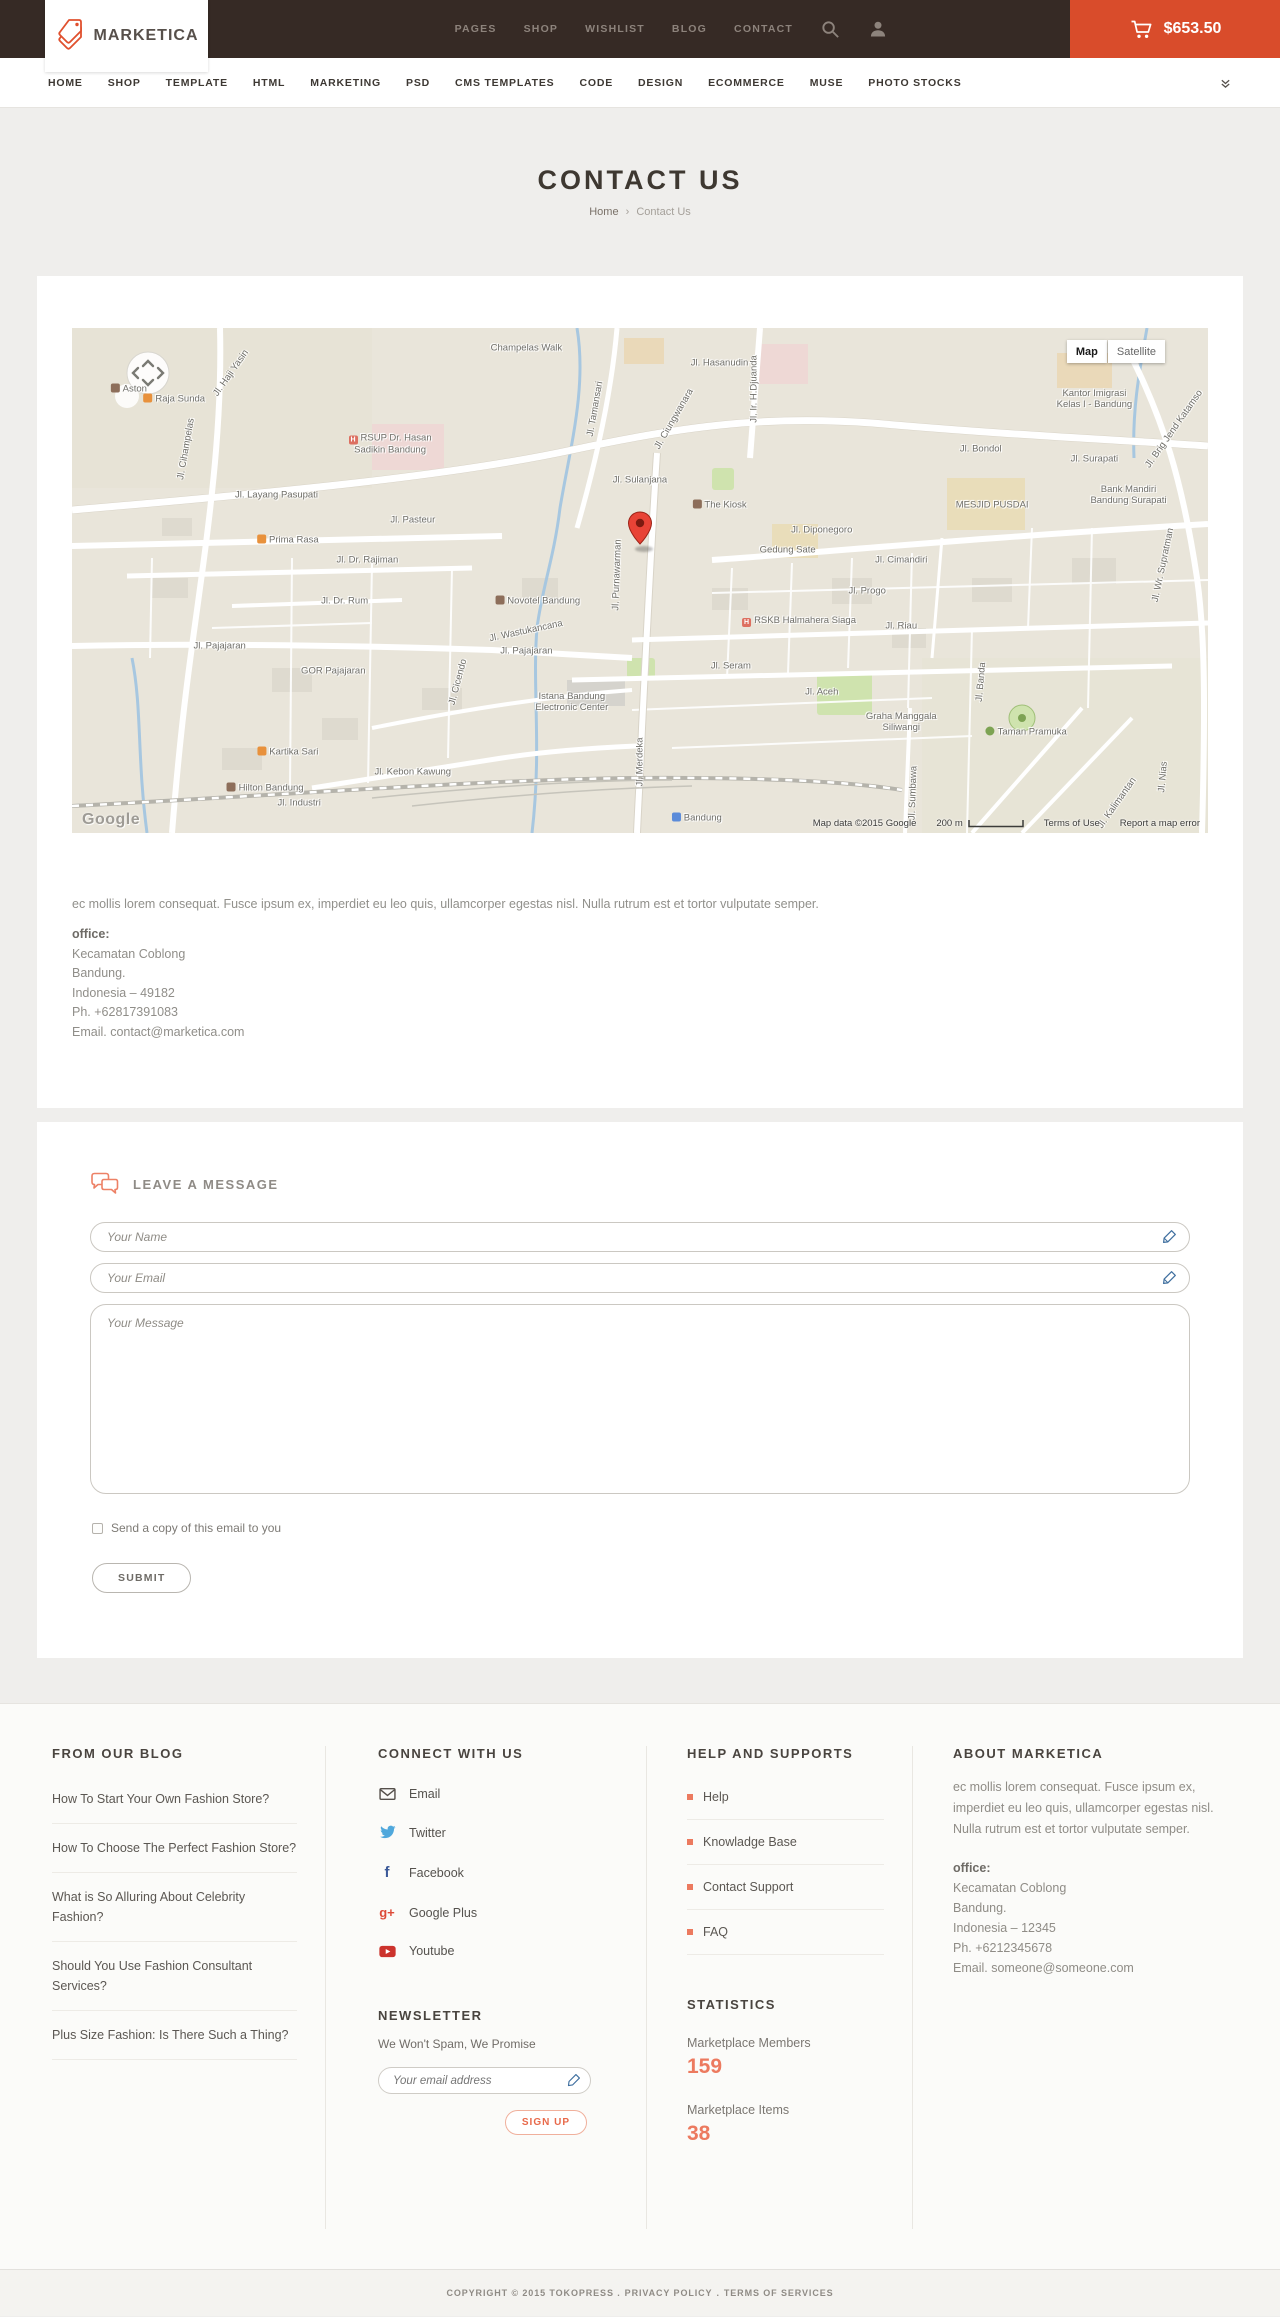 The width and height of the screenshot is (1280, 2317). Describe the element at coordinates (822, 692) in the screenshot. I see `map-label: Jl. Aceh` at that location.